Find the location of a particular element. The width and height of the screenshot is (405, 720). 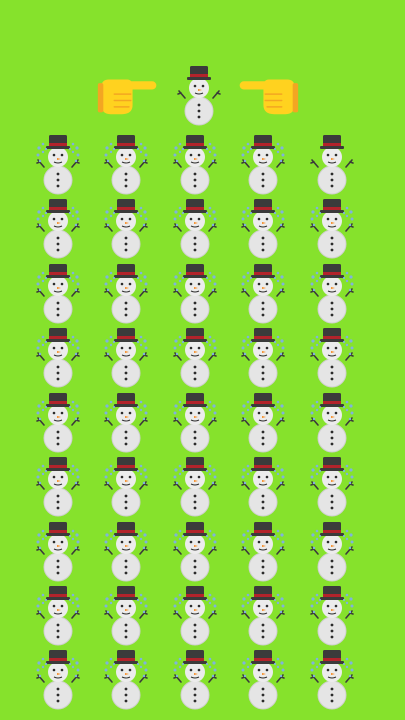

grid-cell-odd-snowman is located at coordinates (332, 164).